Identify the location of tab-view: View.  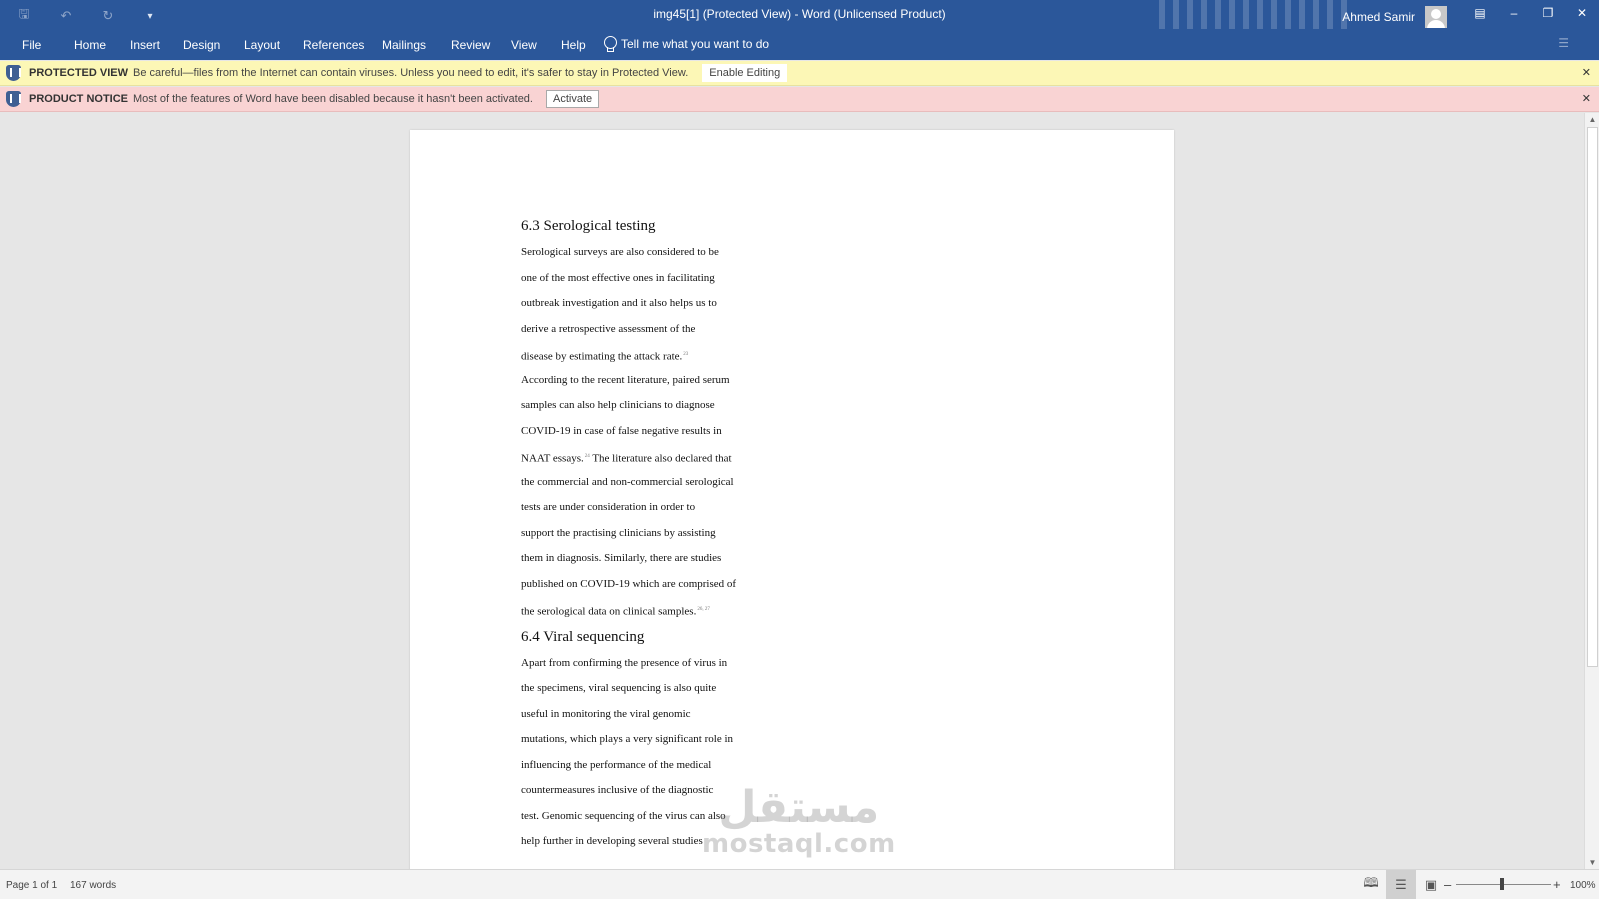
(524, 45).